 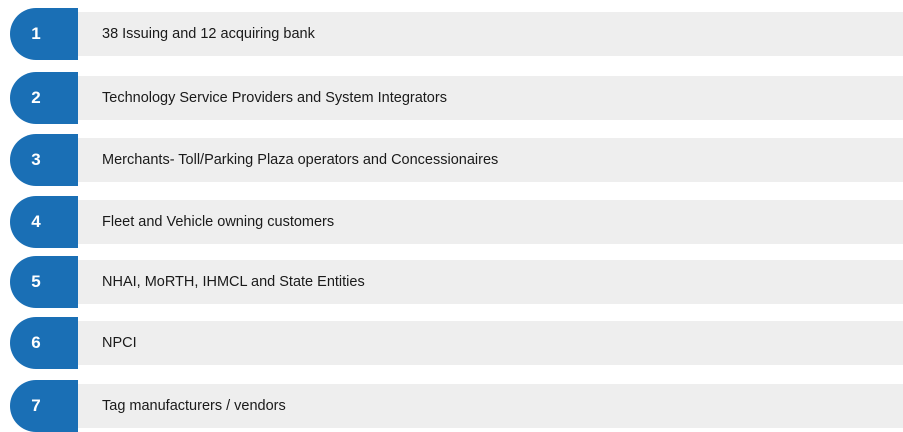 What do you see at coordinates (36, 342) in the screenshot?
I see `item-number: 6` at bounding box center [36, 342].